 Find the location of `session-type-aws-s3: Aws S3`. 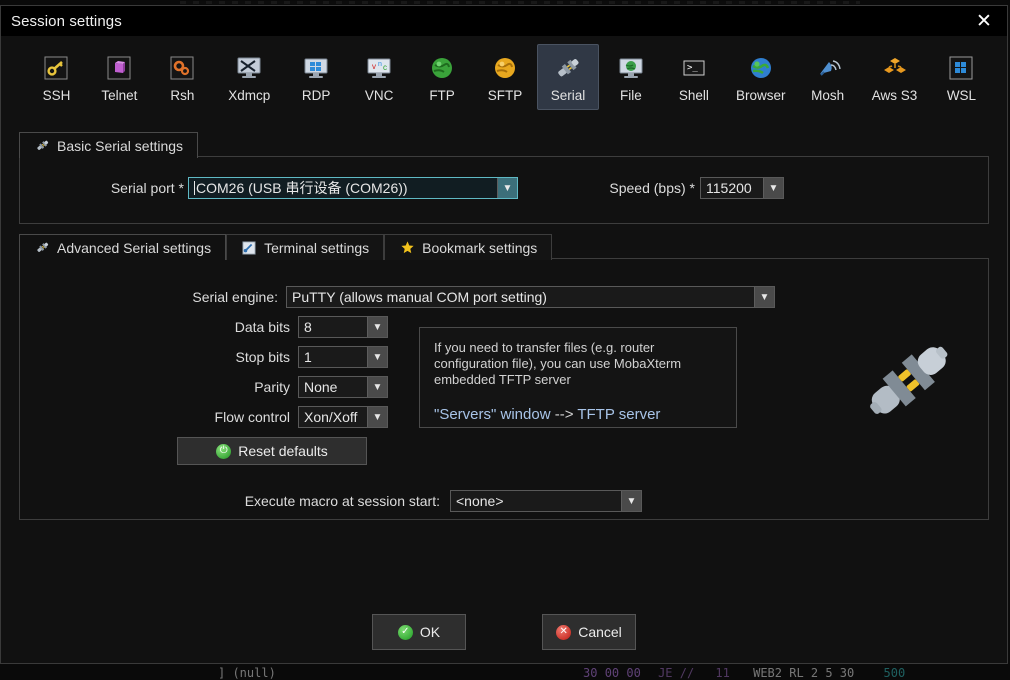

session-type-aws-s3: Aws S3 is located at coordinates (894, 77).